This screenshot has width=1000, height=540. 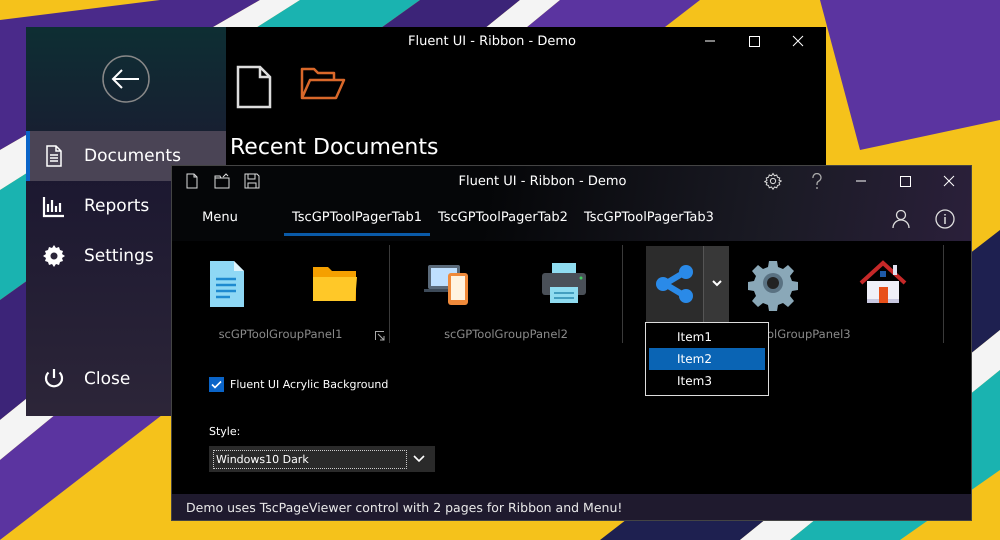 What do you see at coordinates (126, 156) in the screenshot?
I see `sidebar-item: Documents` at bounding box center [126, 156].